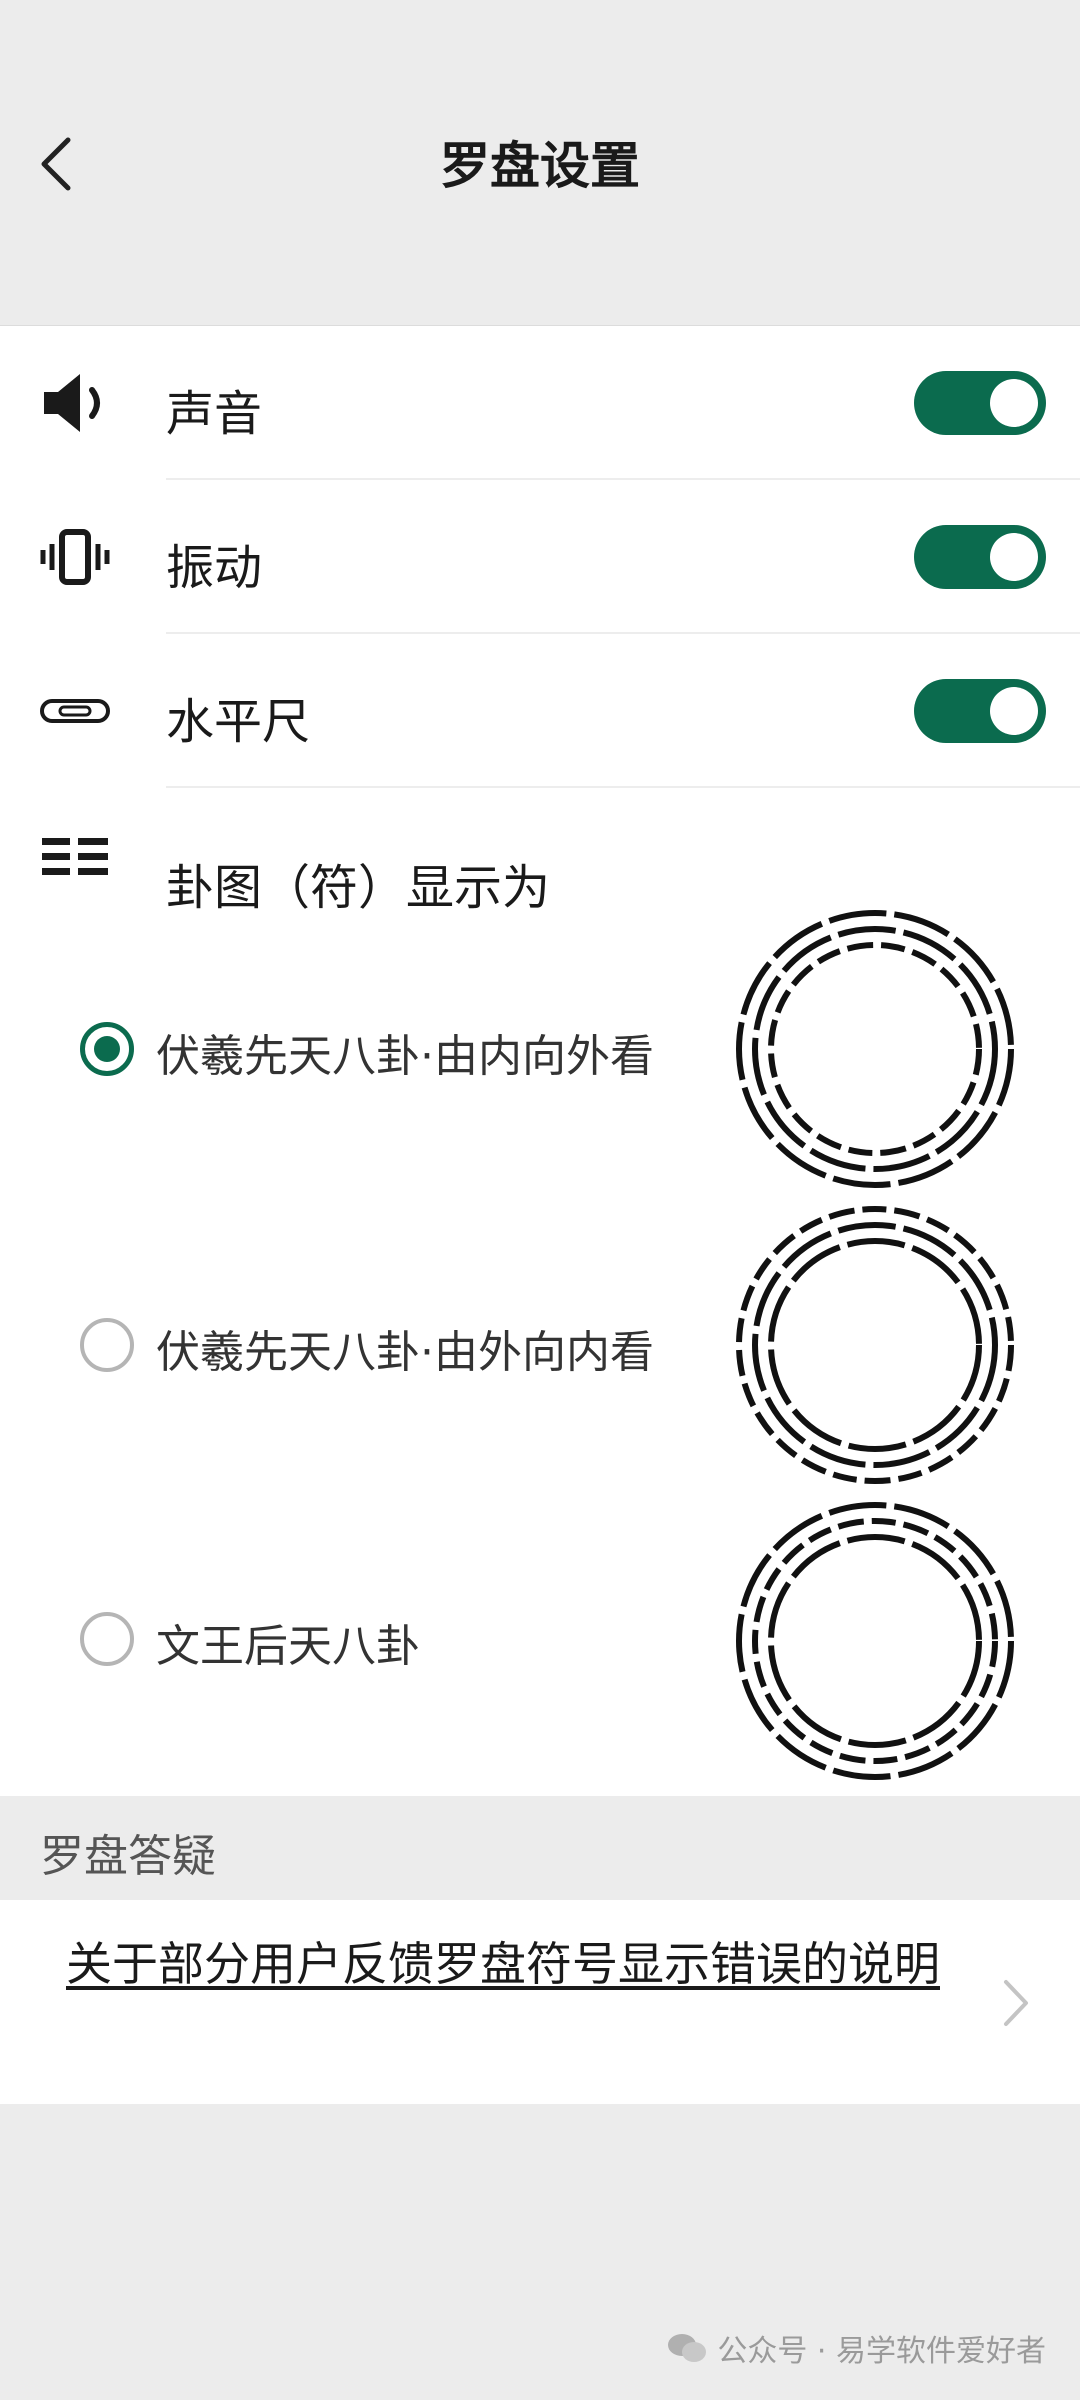  Describe the element at coordinates (540, 2002) in the screenshot. I see `faq-item: 关于部分用户反馈罗盘符号显示错误的说明` at that location.